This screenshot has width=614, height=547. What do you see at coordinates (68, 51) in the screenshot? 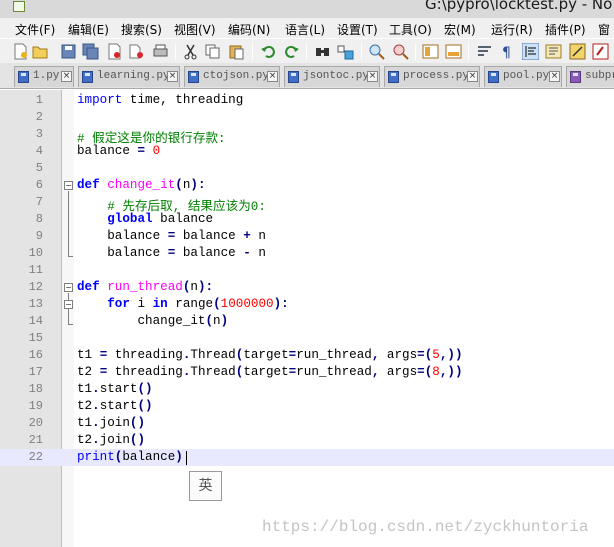
I see `save-icon` at bounding box center [68, 51].